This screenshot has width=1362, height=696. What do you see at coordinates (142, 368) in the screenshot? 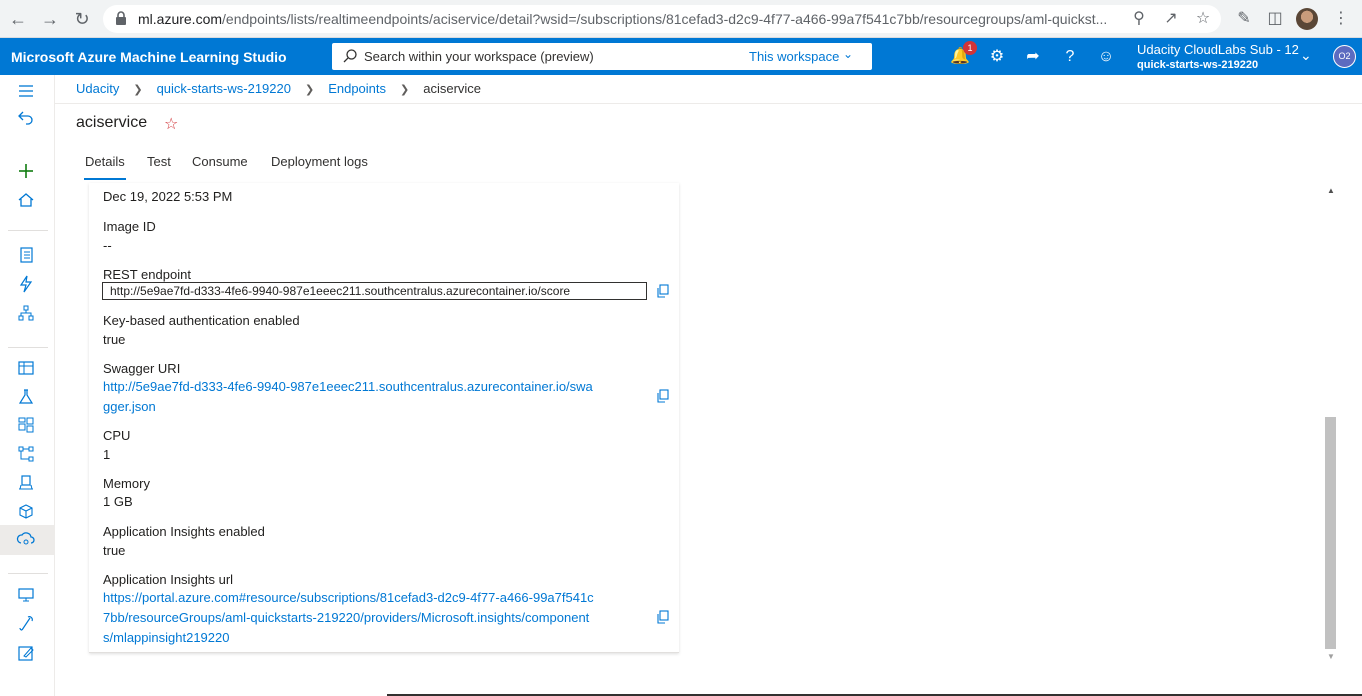
I see `swagger-uri-label: Swagger URI` at bounding box center [142, 368].